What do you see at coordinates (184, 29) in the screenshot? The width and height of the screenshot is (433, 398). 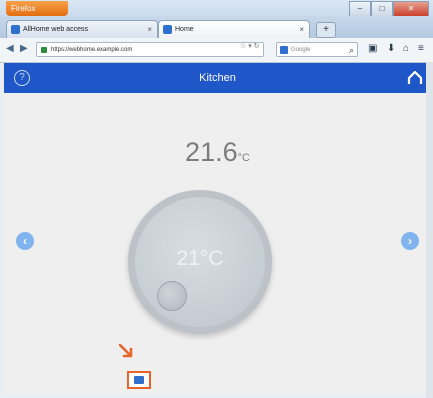 I see `tab-label: Home` at bounding box center [184, 29].